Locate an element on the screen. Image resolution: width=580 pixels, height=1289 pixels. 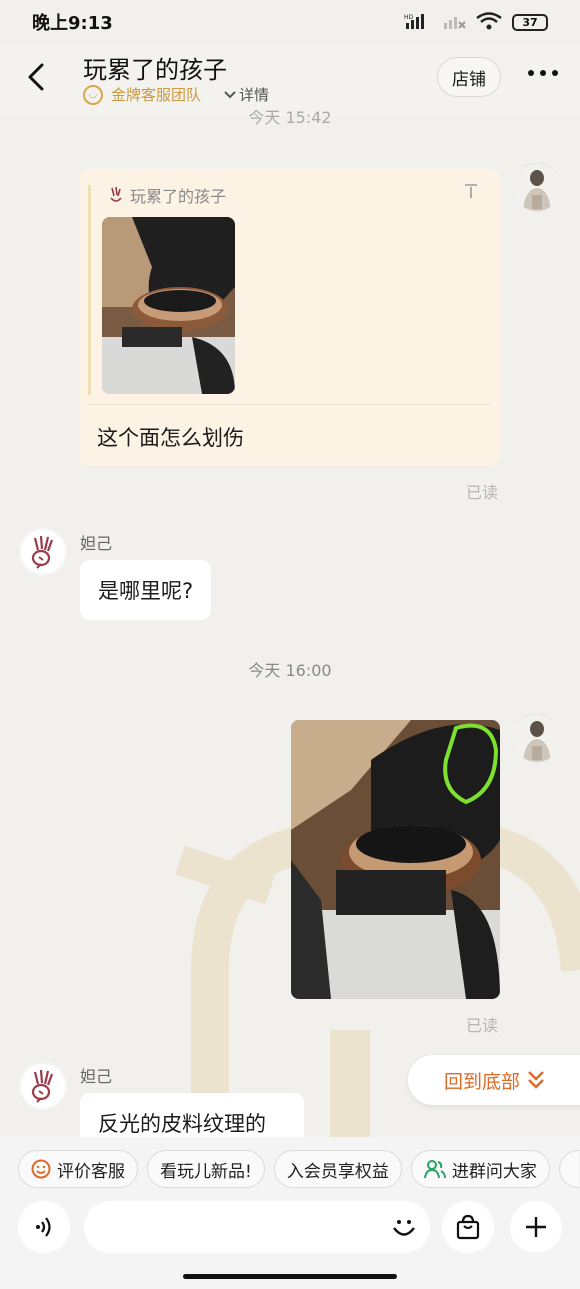
status-time: 晚上9:13 is located at coordinates (72, 23).